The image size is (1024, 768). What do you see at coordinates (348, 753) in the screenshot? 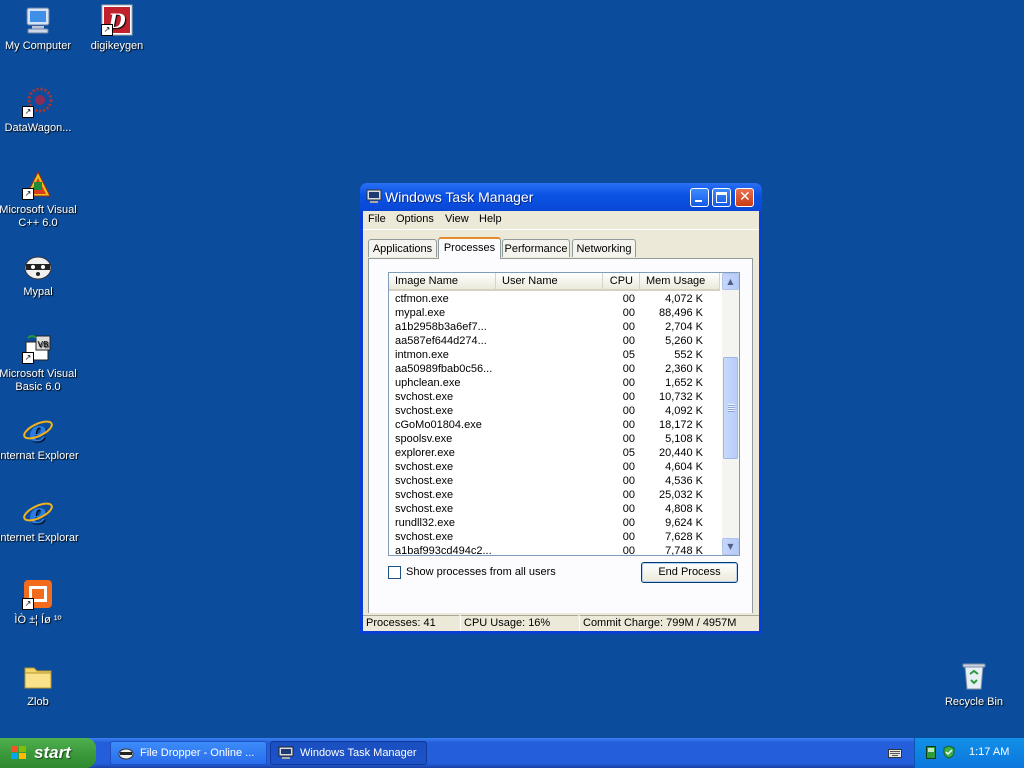
I see `taskbar-button-task-manager: Windows Task Manager` at bounding box center [348, 753].